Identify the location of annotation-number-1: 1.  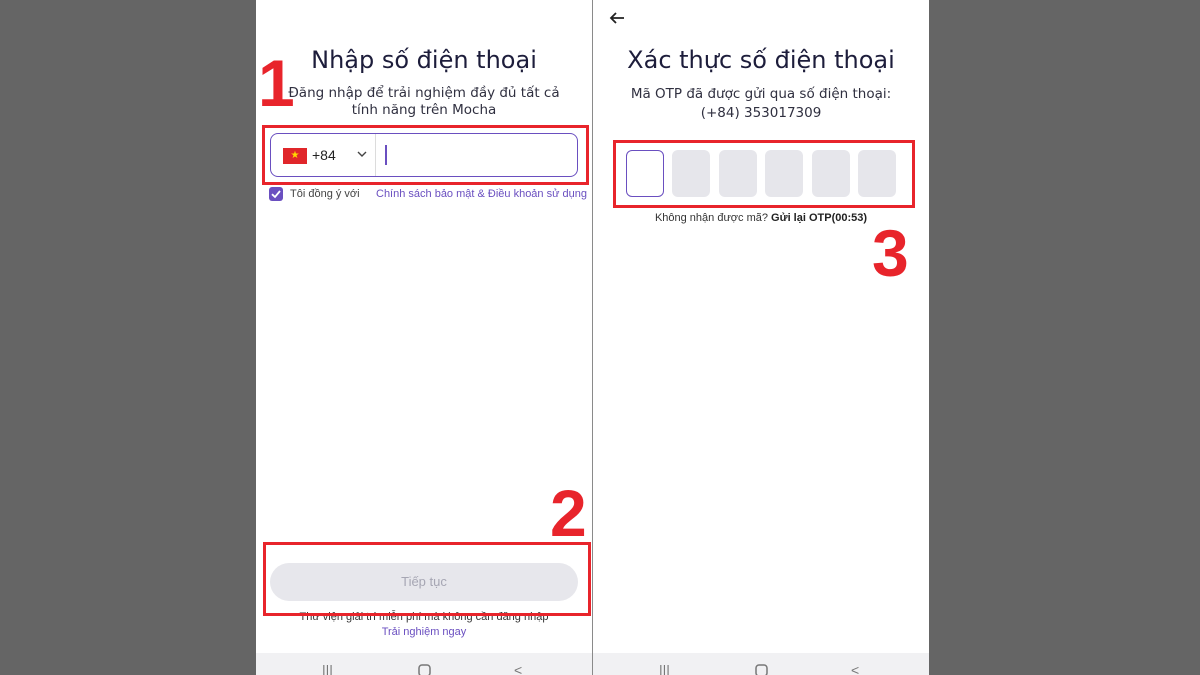
(276, 83).